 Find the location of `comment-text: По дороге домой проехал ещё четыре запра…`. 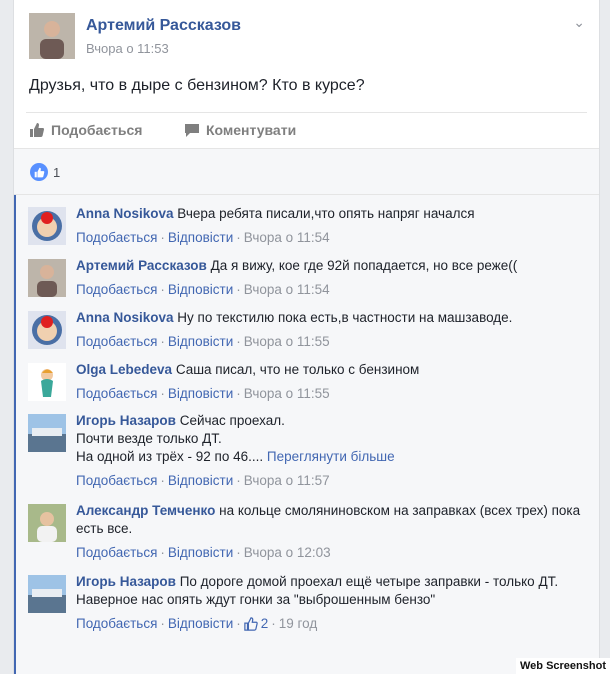

comment-text: По дороге домой проехал ещё четыре запра… is located at coordinates (369, 581).